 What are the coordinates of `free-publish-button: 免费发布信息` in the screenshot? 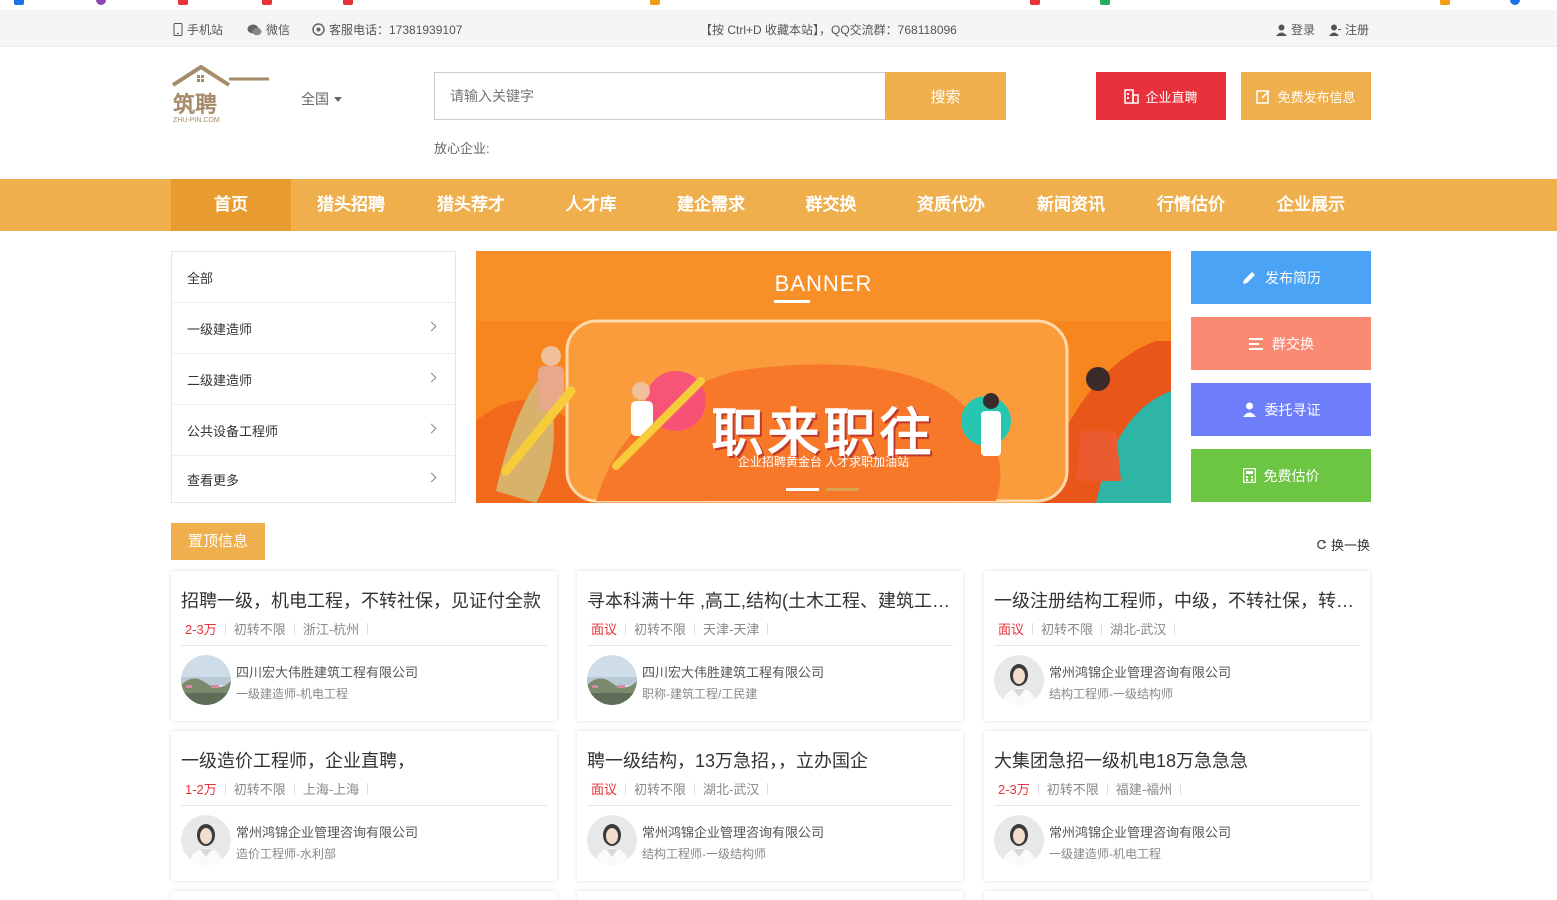 It's located at (1306, 96).